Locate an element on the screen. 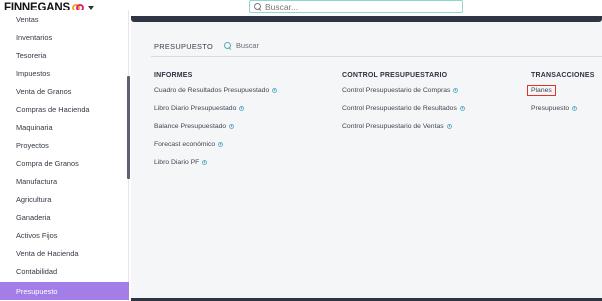 This screenshot has width=602, height=301. sidebar-item-venta-de-hacienda: Venta de Hacienda is located at coordinates (64, 253).